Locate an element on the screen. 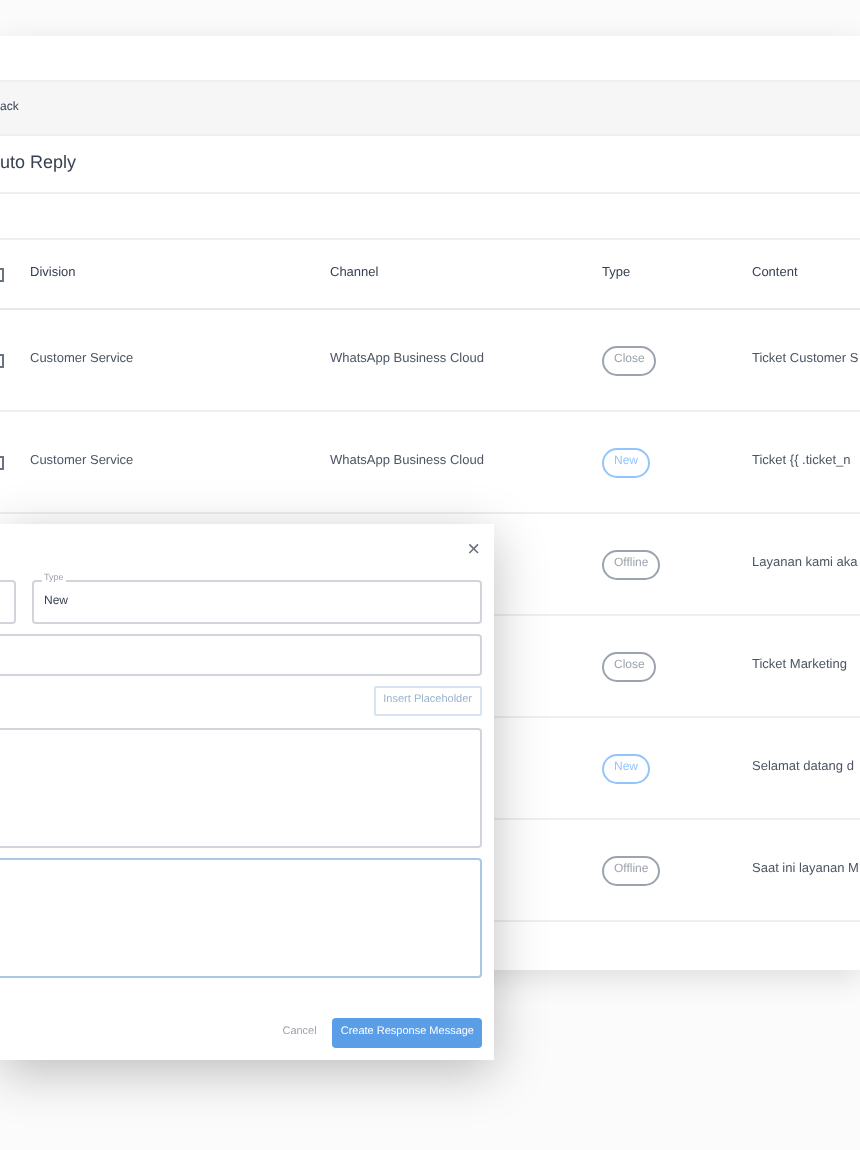  page-title: uto Reply is located at coordinates (38, 163).